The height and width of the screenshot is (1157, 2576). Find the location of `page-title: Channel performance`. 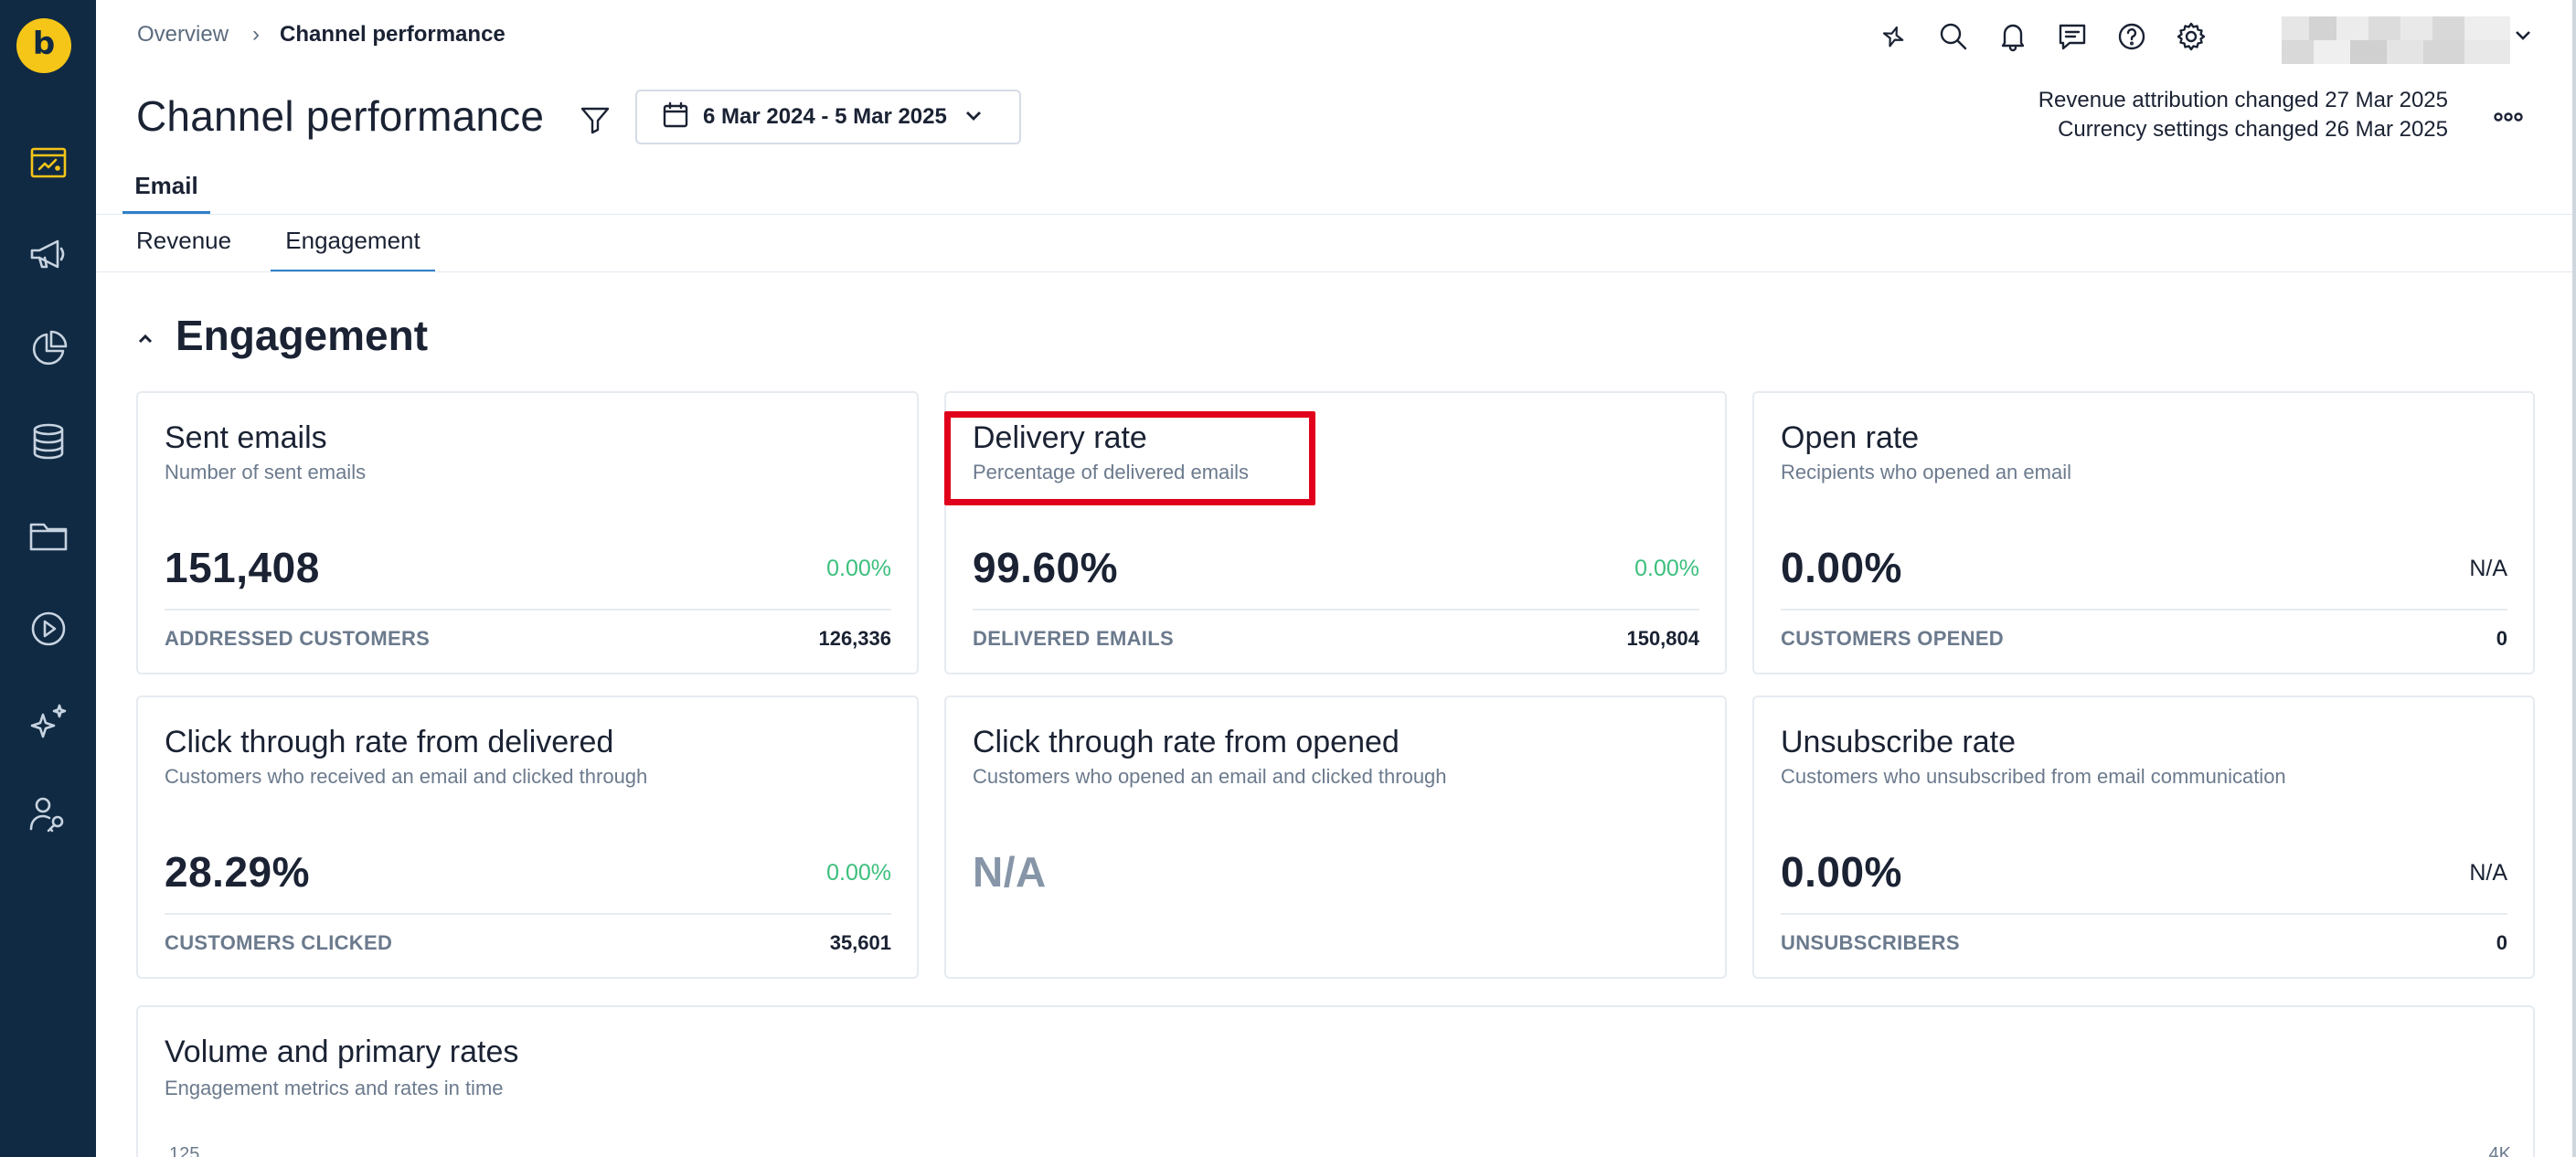

page-title: Channel performance is located at coordinates (340, 116).